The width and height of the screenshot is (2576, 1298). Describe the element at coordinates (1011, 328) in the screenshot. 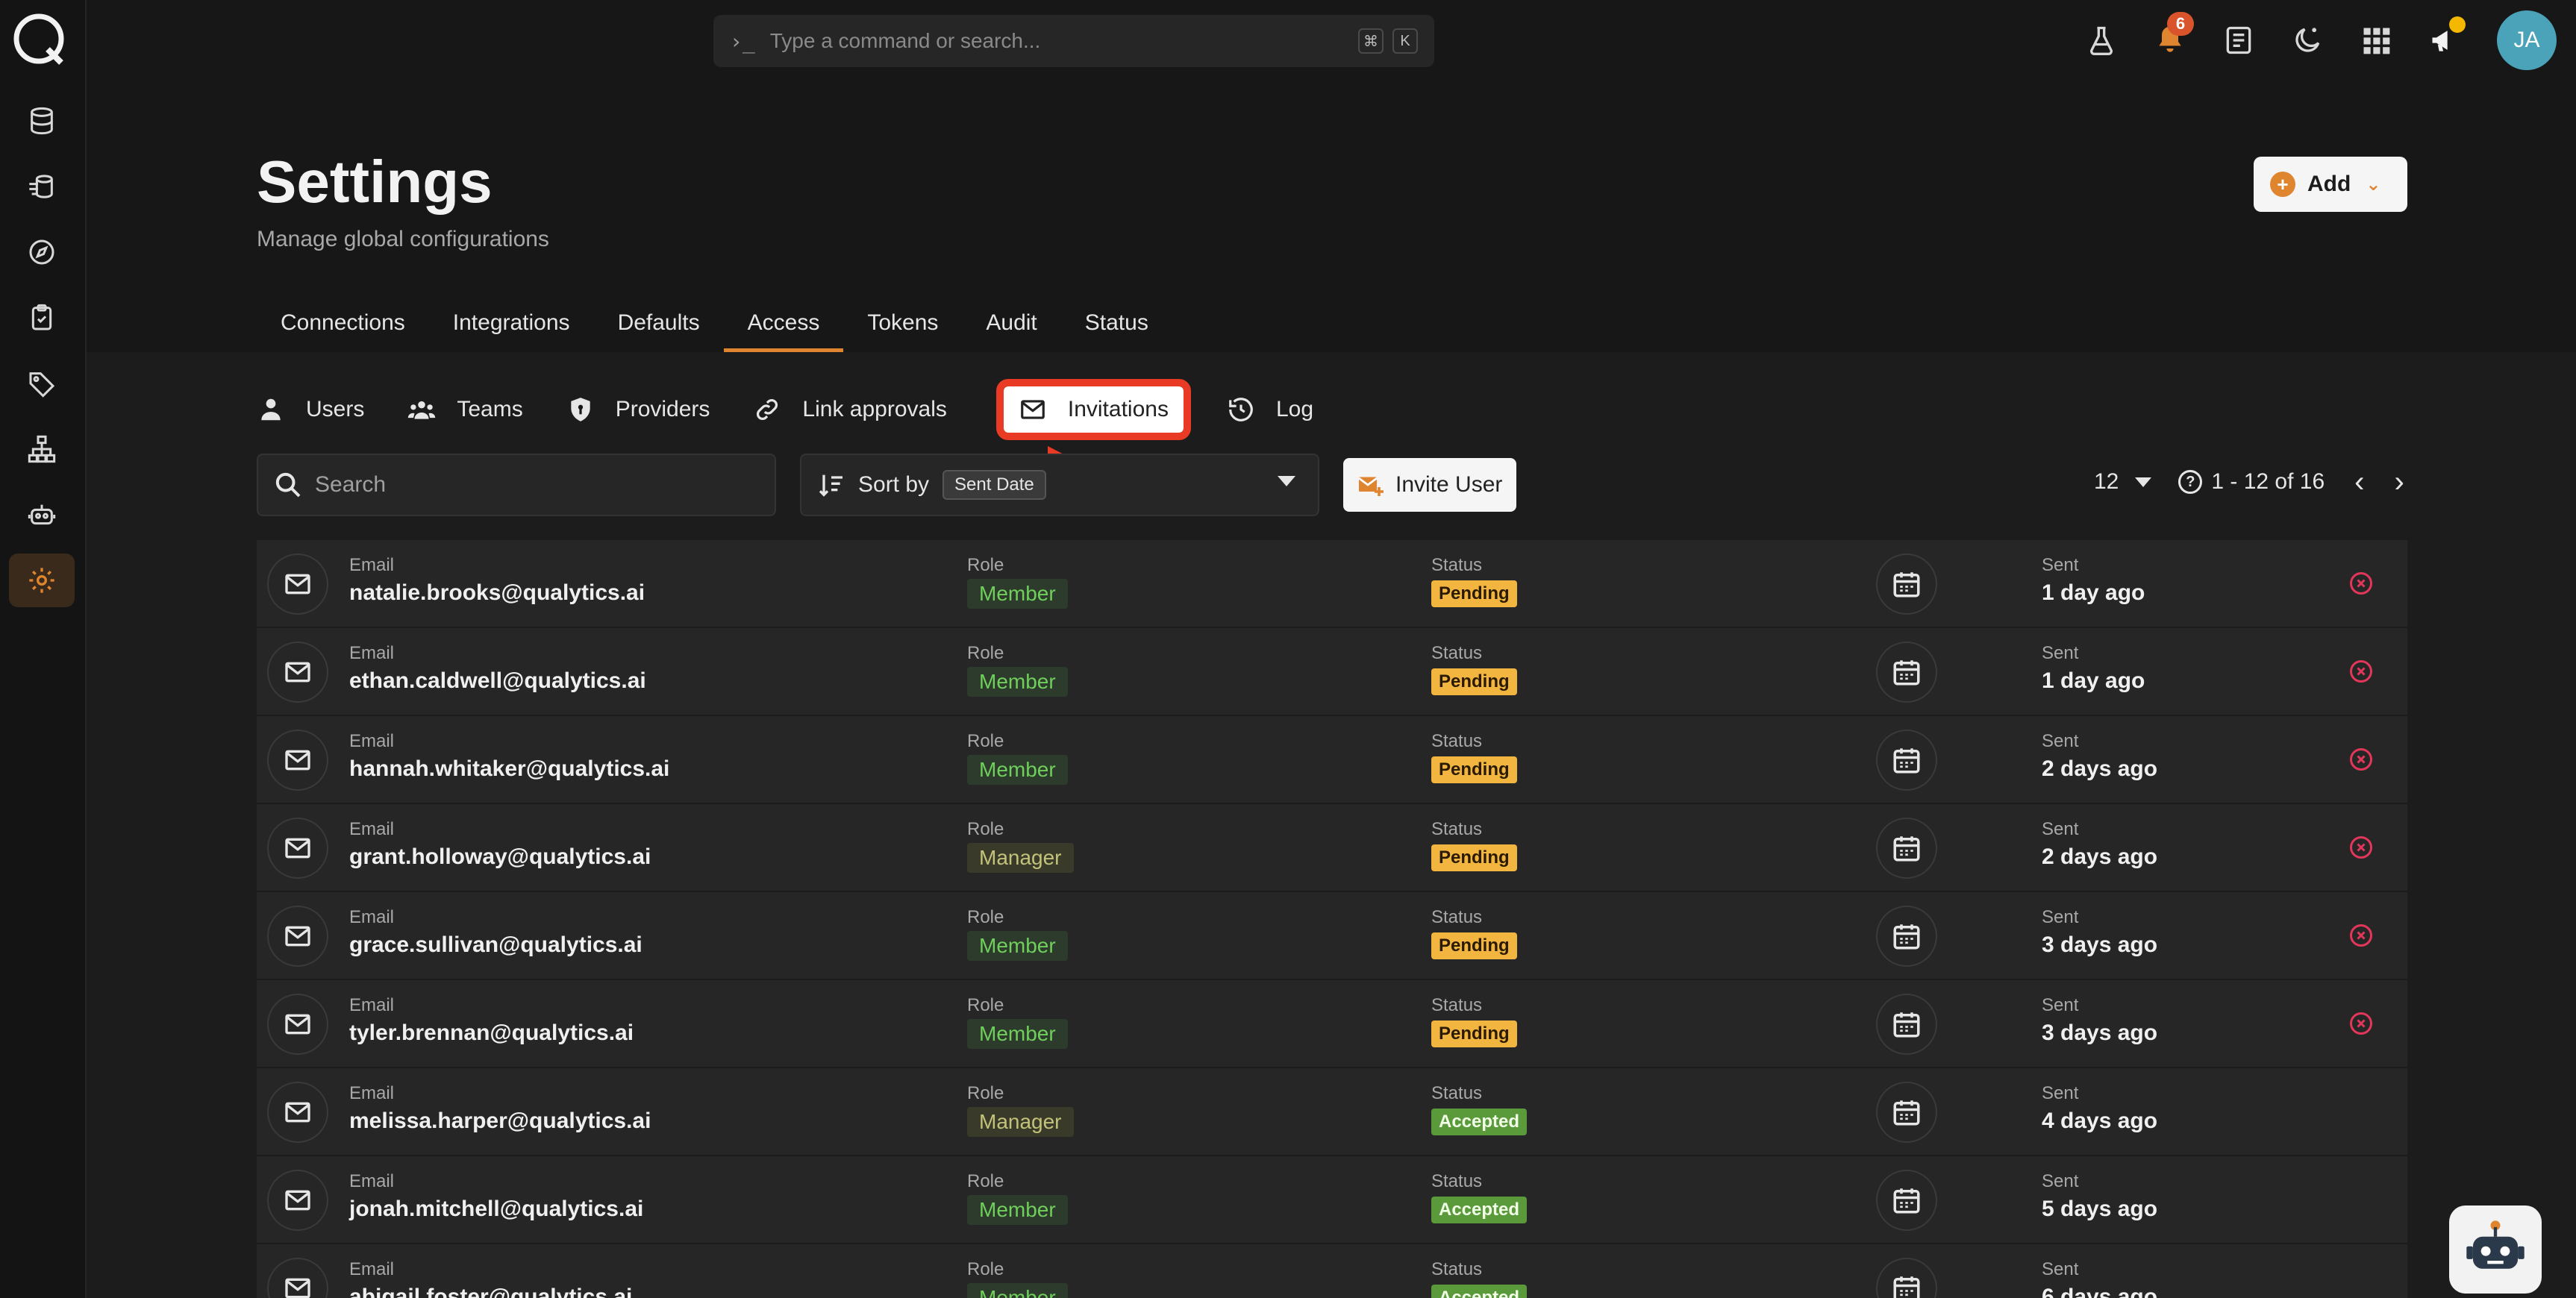

I see `tab-audit: Audit` at that location.